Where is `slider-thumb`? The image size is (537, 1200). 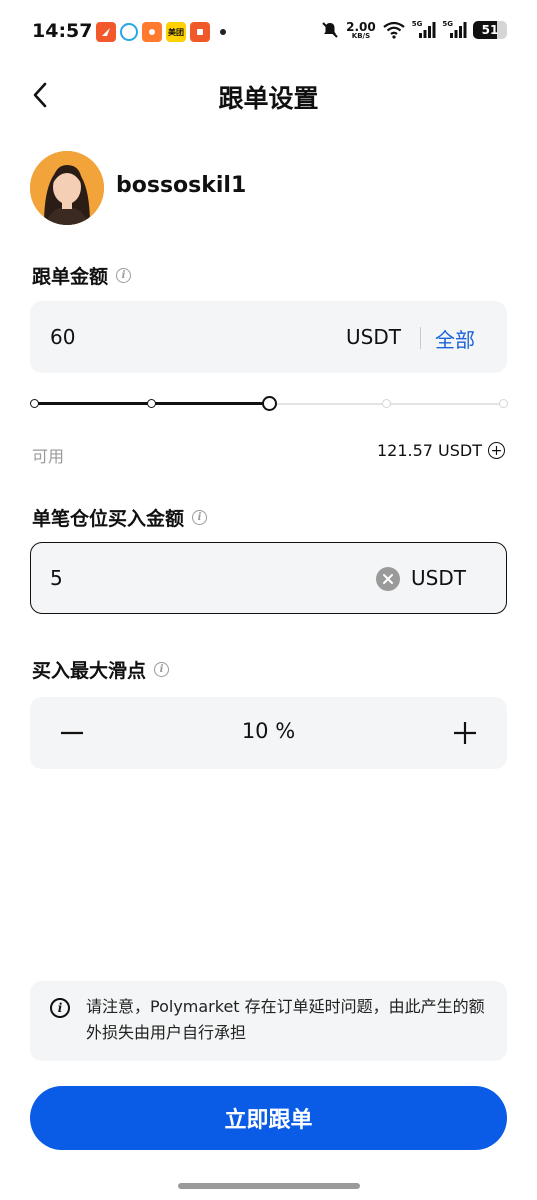
slider-thumb is located at coordinates (269, 403).